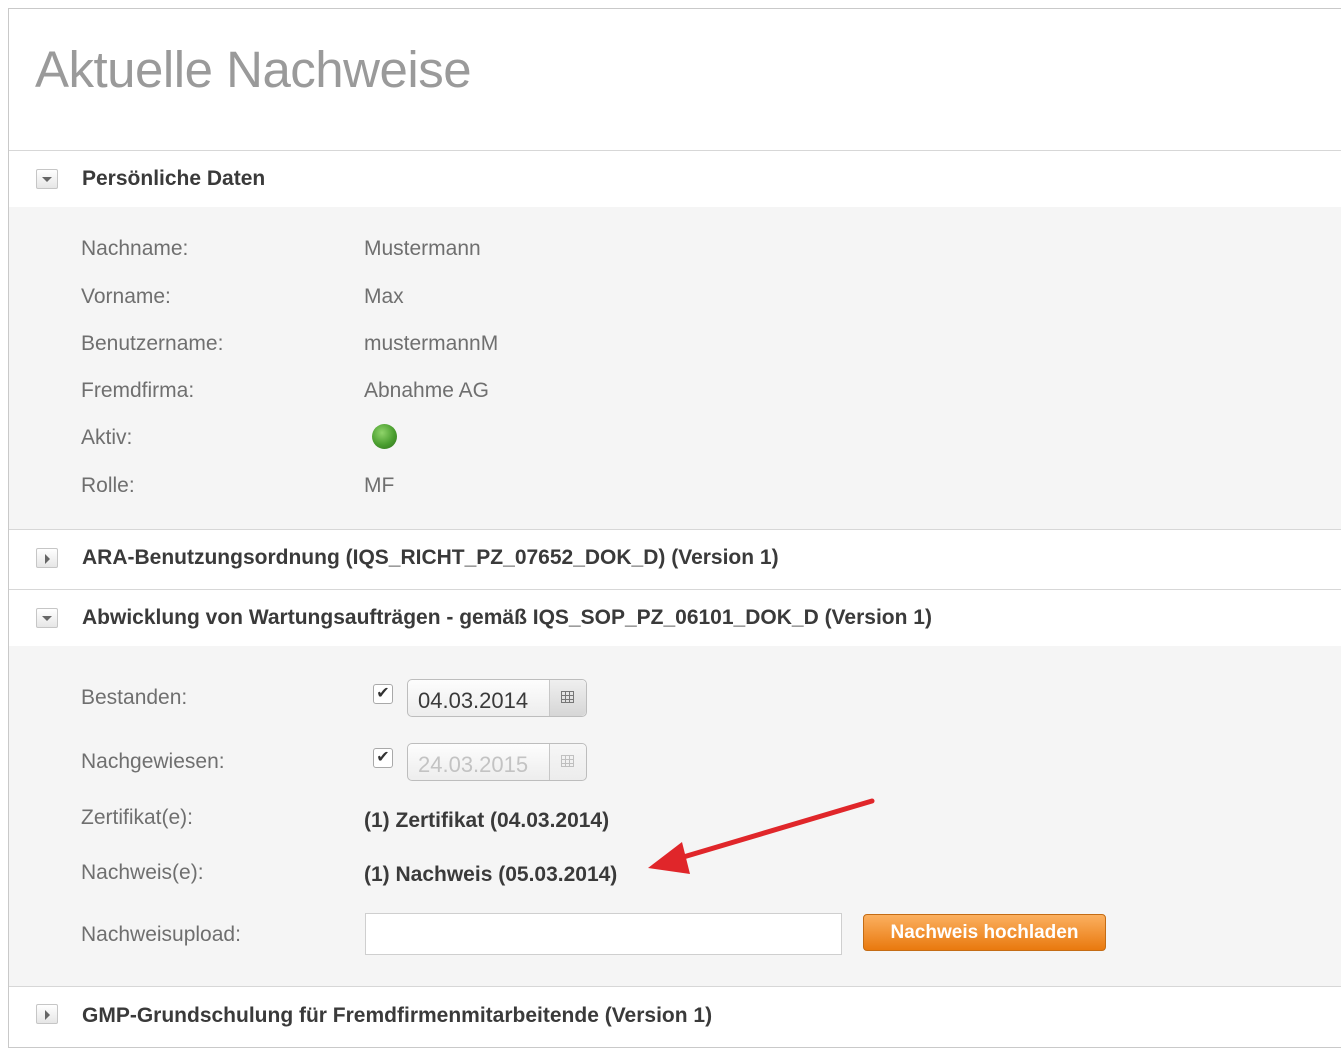 The height and width of the screenshot is (1048, 1341). I want to click on value-fremdfirma: Abnahme AG, so click(426, 390).